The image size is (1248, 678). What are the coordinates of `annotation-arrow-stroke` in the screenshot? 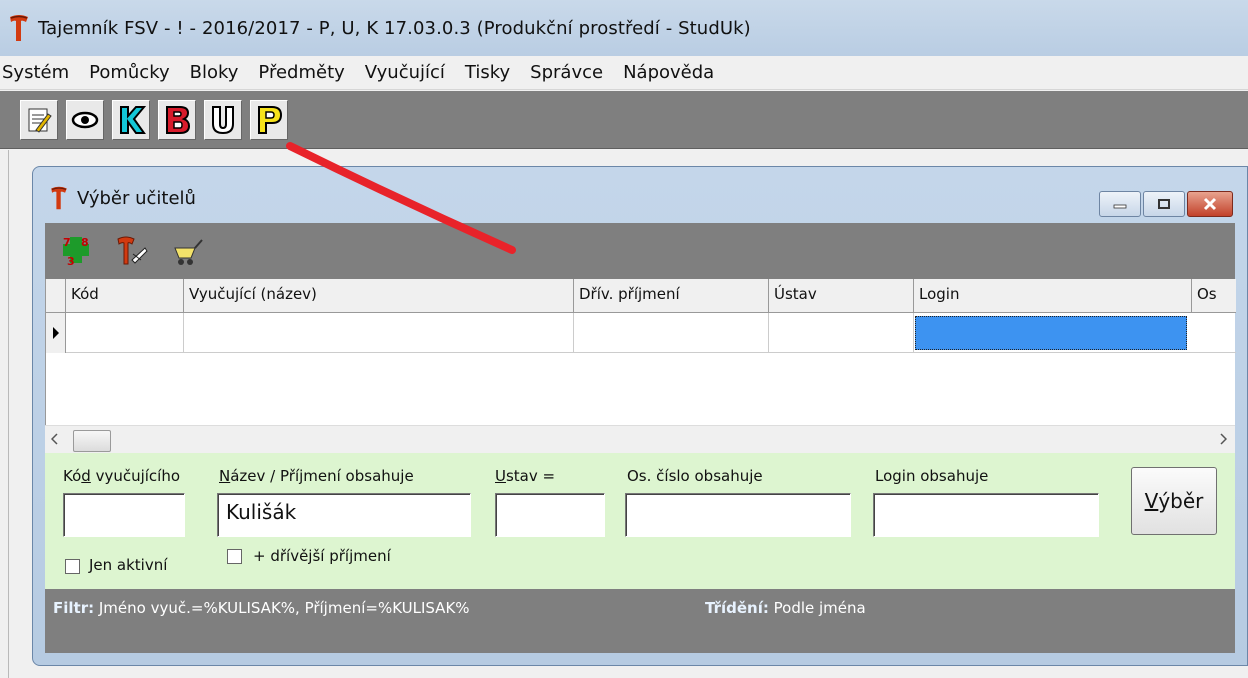 It's located at (401, 198).